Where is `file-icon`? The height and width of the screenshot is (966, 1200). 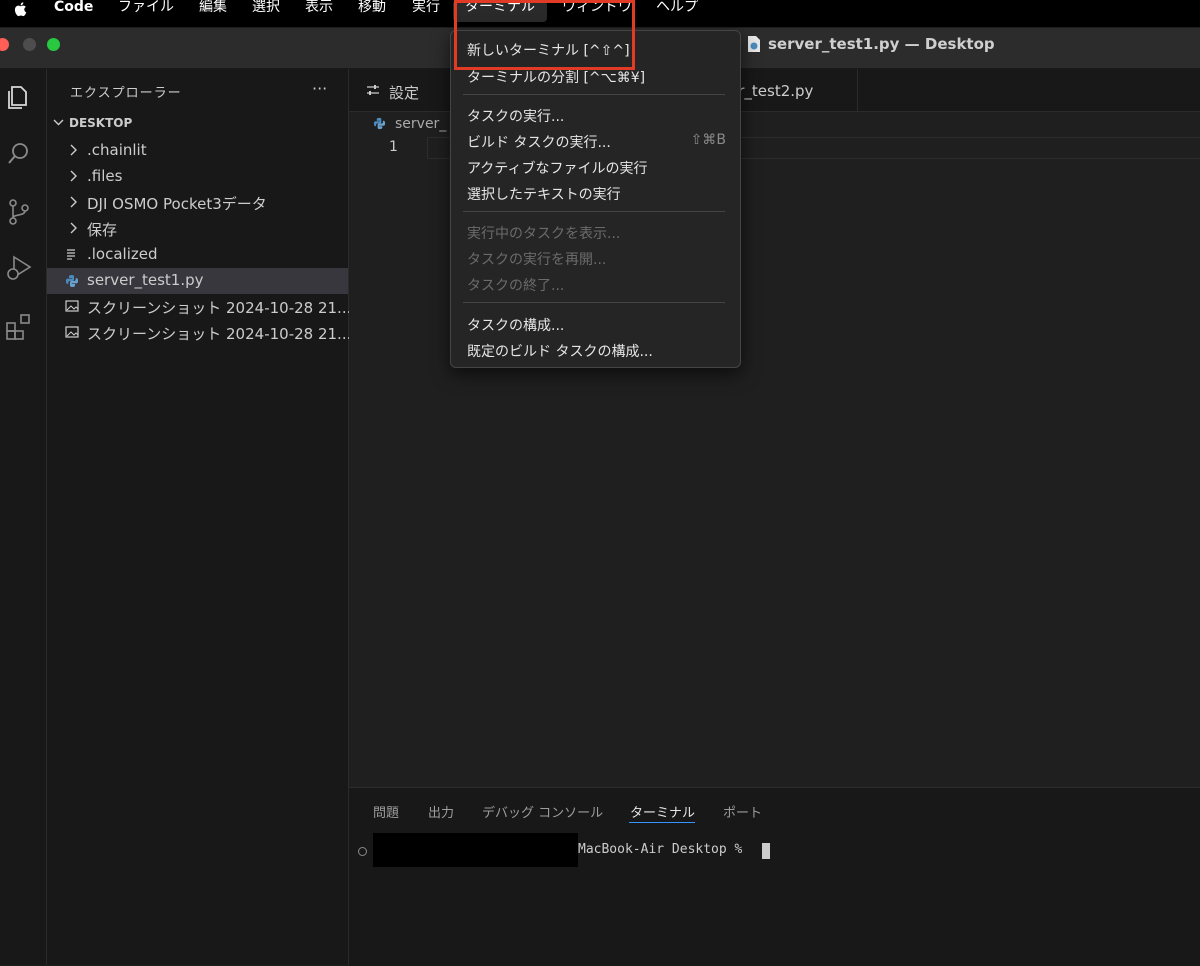 file-icon is located at coordinates (754, 44).